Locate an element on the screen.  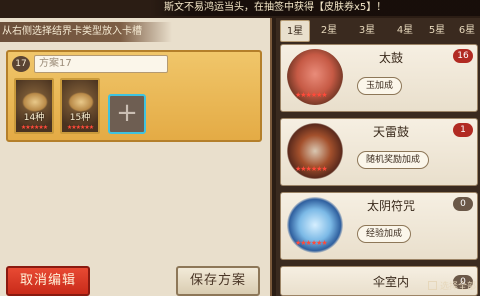
card-type-name: 太鼓 is located at coordinates (390, 58).